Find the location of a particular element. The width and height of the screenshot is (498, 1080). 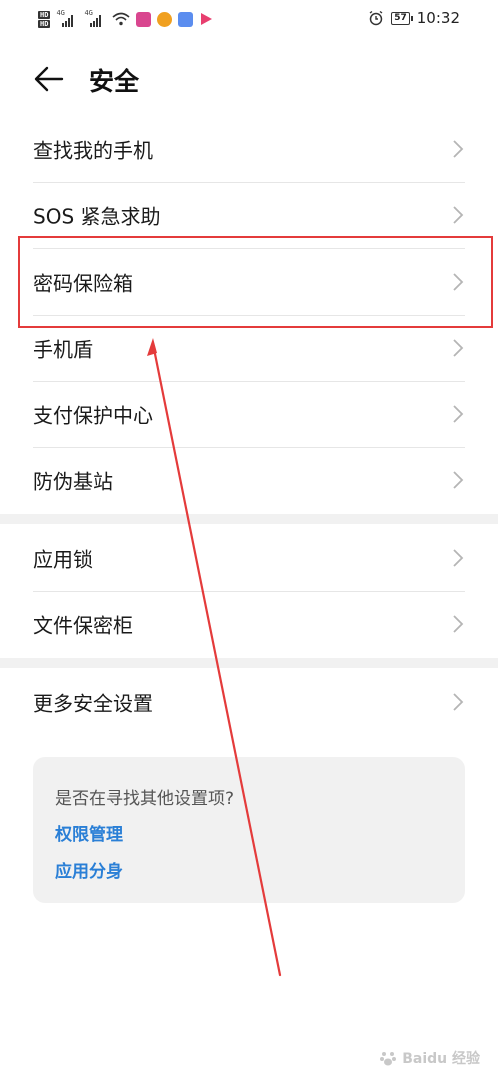

menu-item-file-safe: 文件保密柜 is located at coordinates (249, 624).